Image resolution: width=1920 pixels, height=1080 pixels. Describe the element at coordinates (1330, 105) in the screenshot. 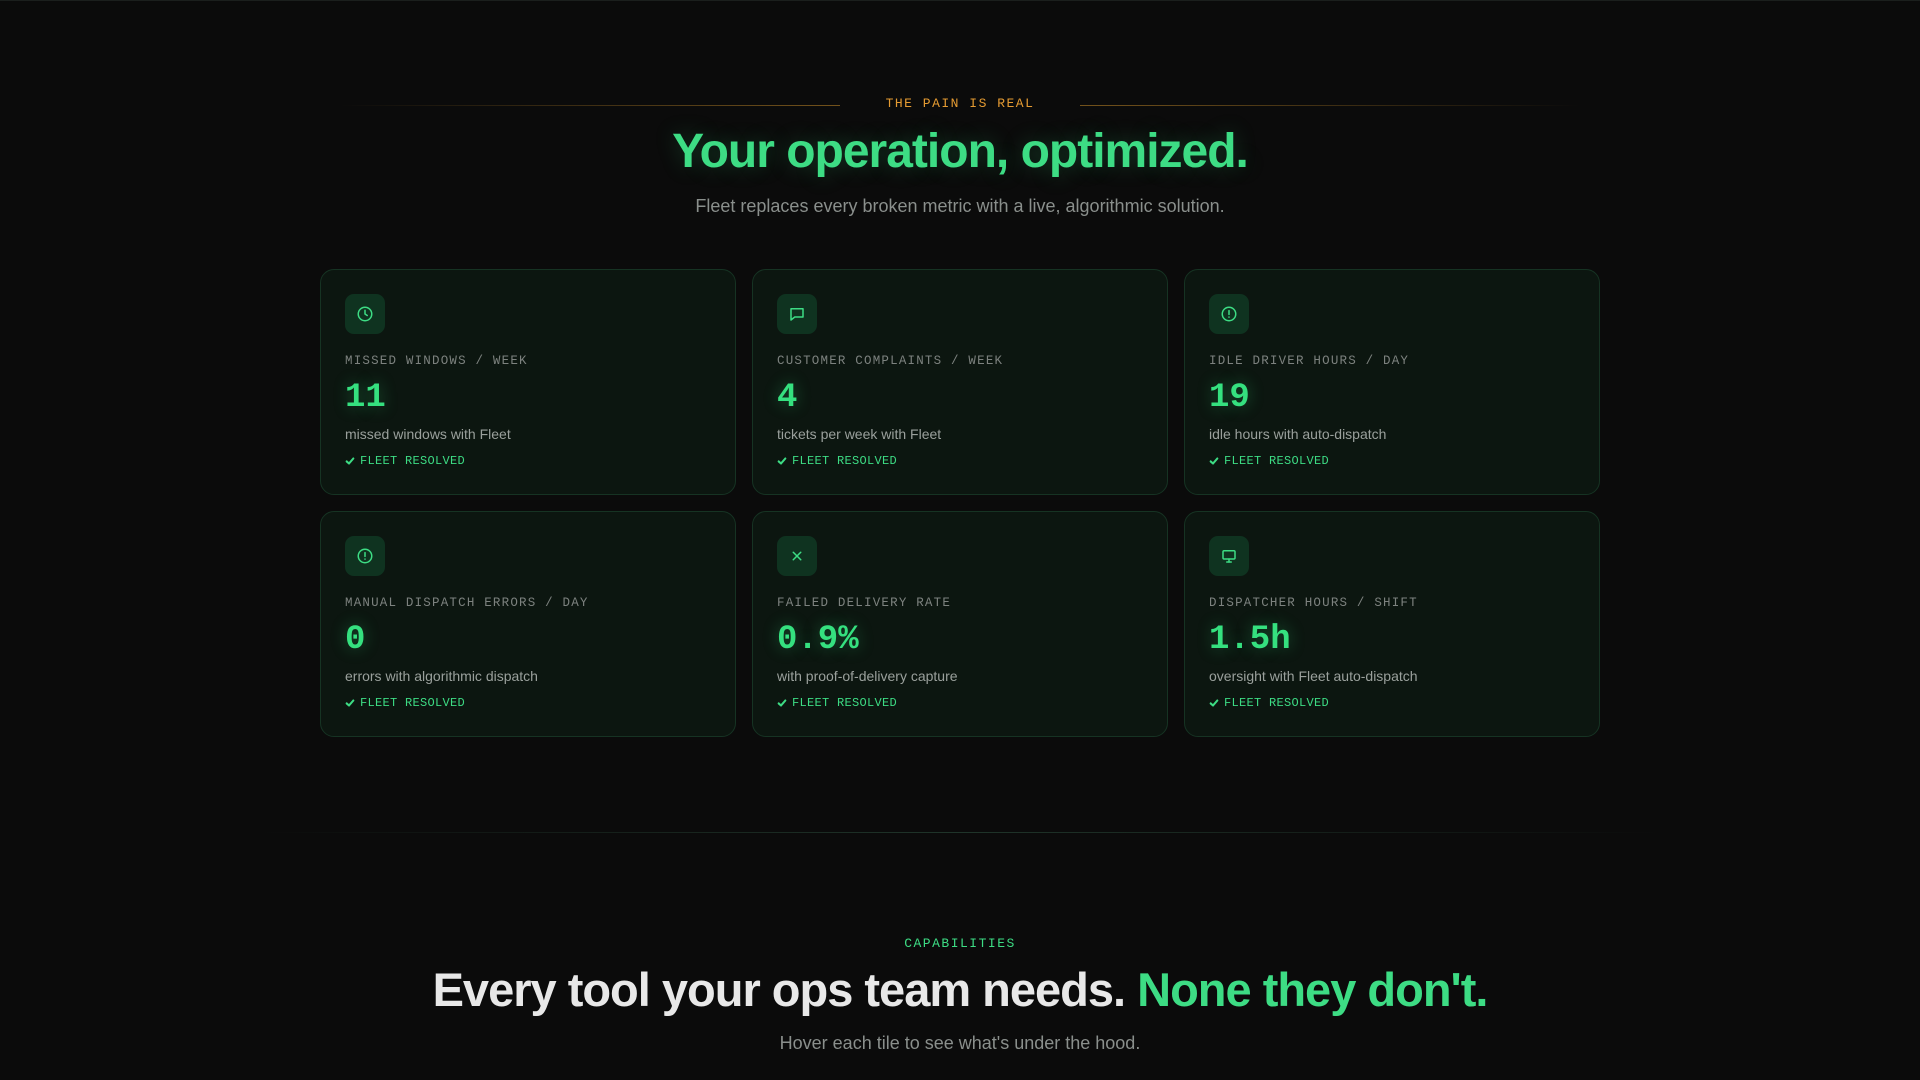

I see `eyebrow-line-right` at that location.